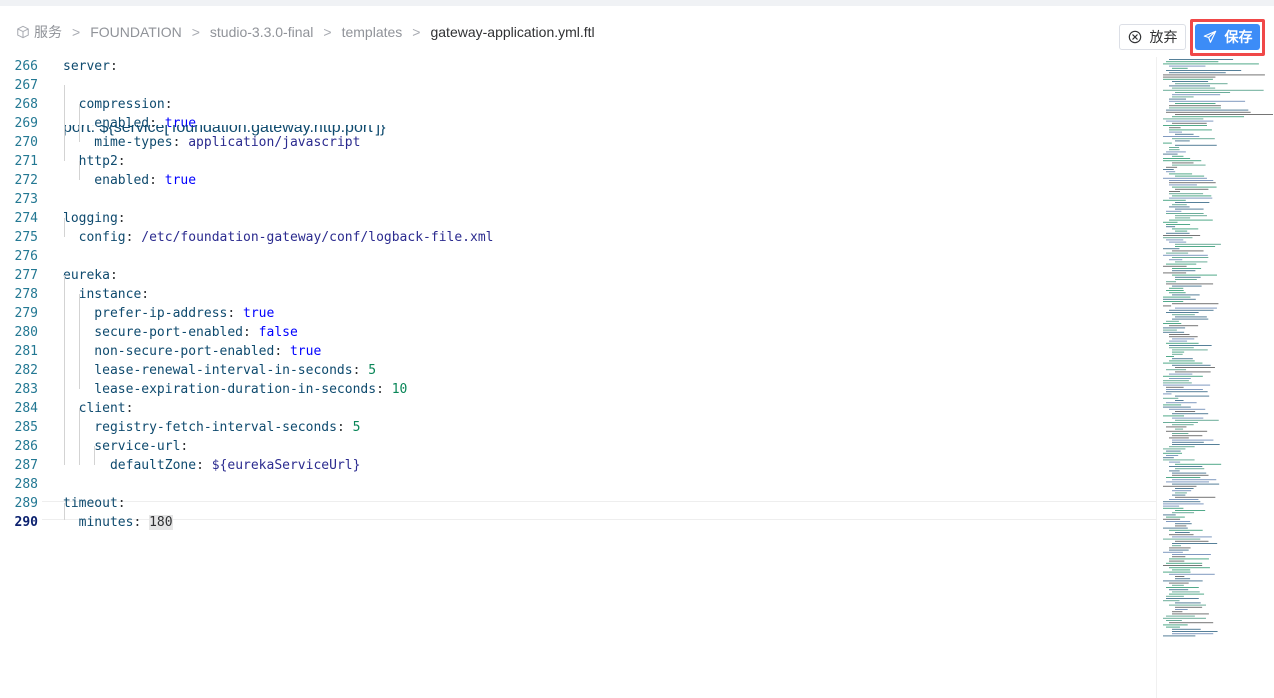  Describe the element at coordinates (212, 465) in the screenshot. I see `line-content: defaultZone: ${eurekaServiceUrl}` at that location.